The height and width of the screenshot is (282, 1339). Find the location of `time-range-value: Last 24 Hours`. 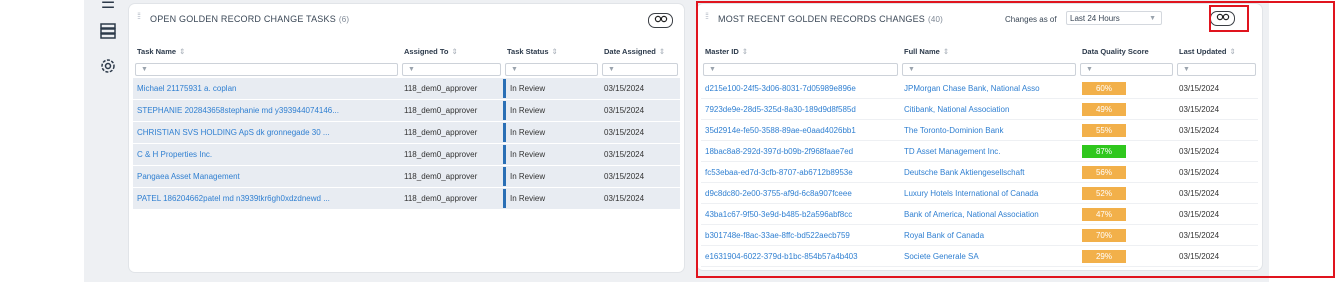

time-range-value: Last 24 Hours is located at coordinates (1095, 18).